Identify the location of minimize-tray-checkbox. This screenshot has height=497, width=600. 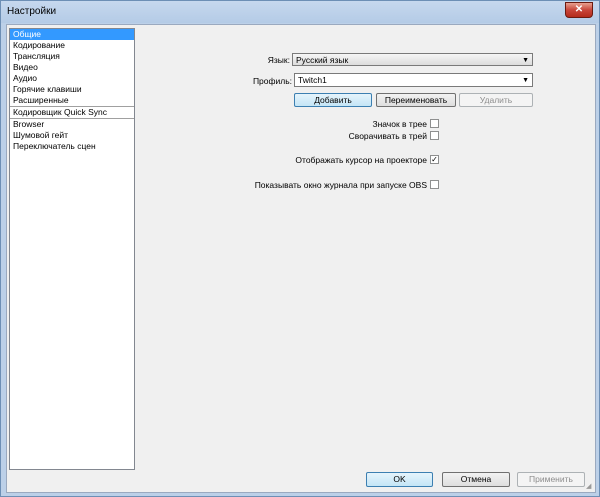
(434, 135).